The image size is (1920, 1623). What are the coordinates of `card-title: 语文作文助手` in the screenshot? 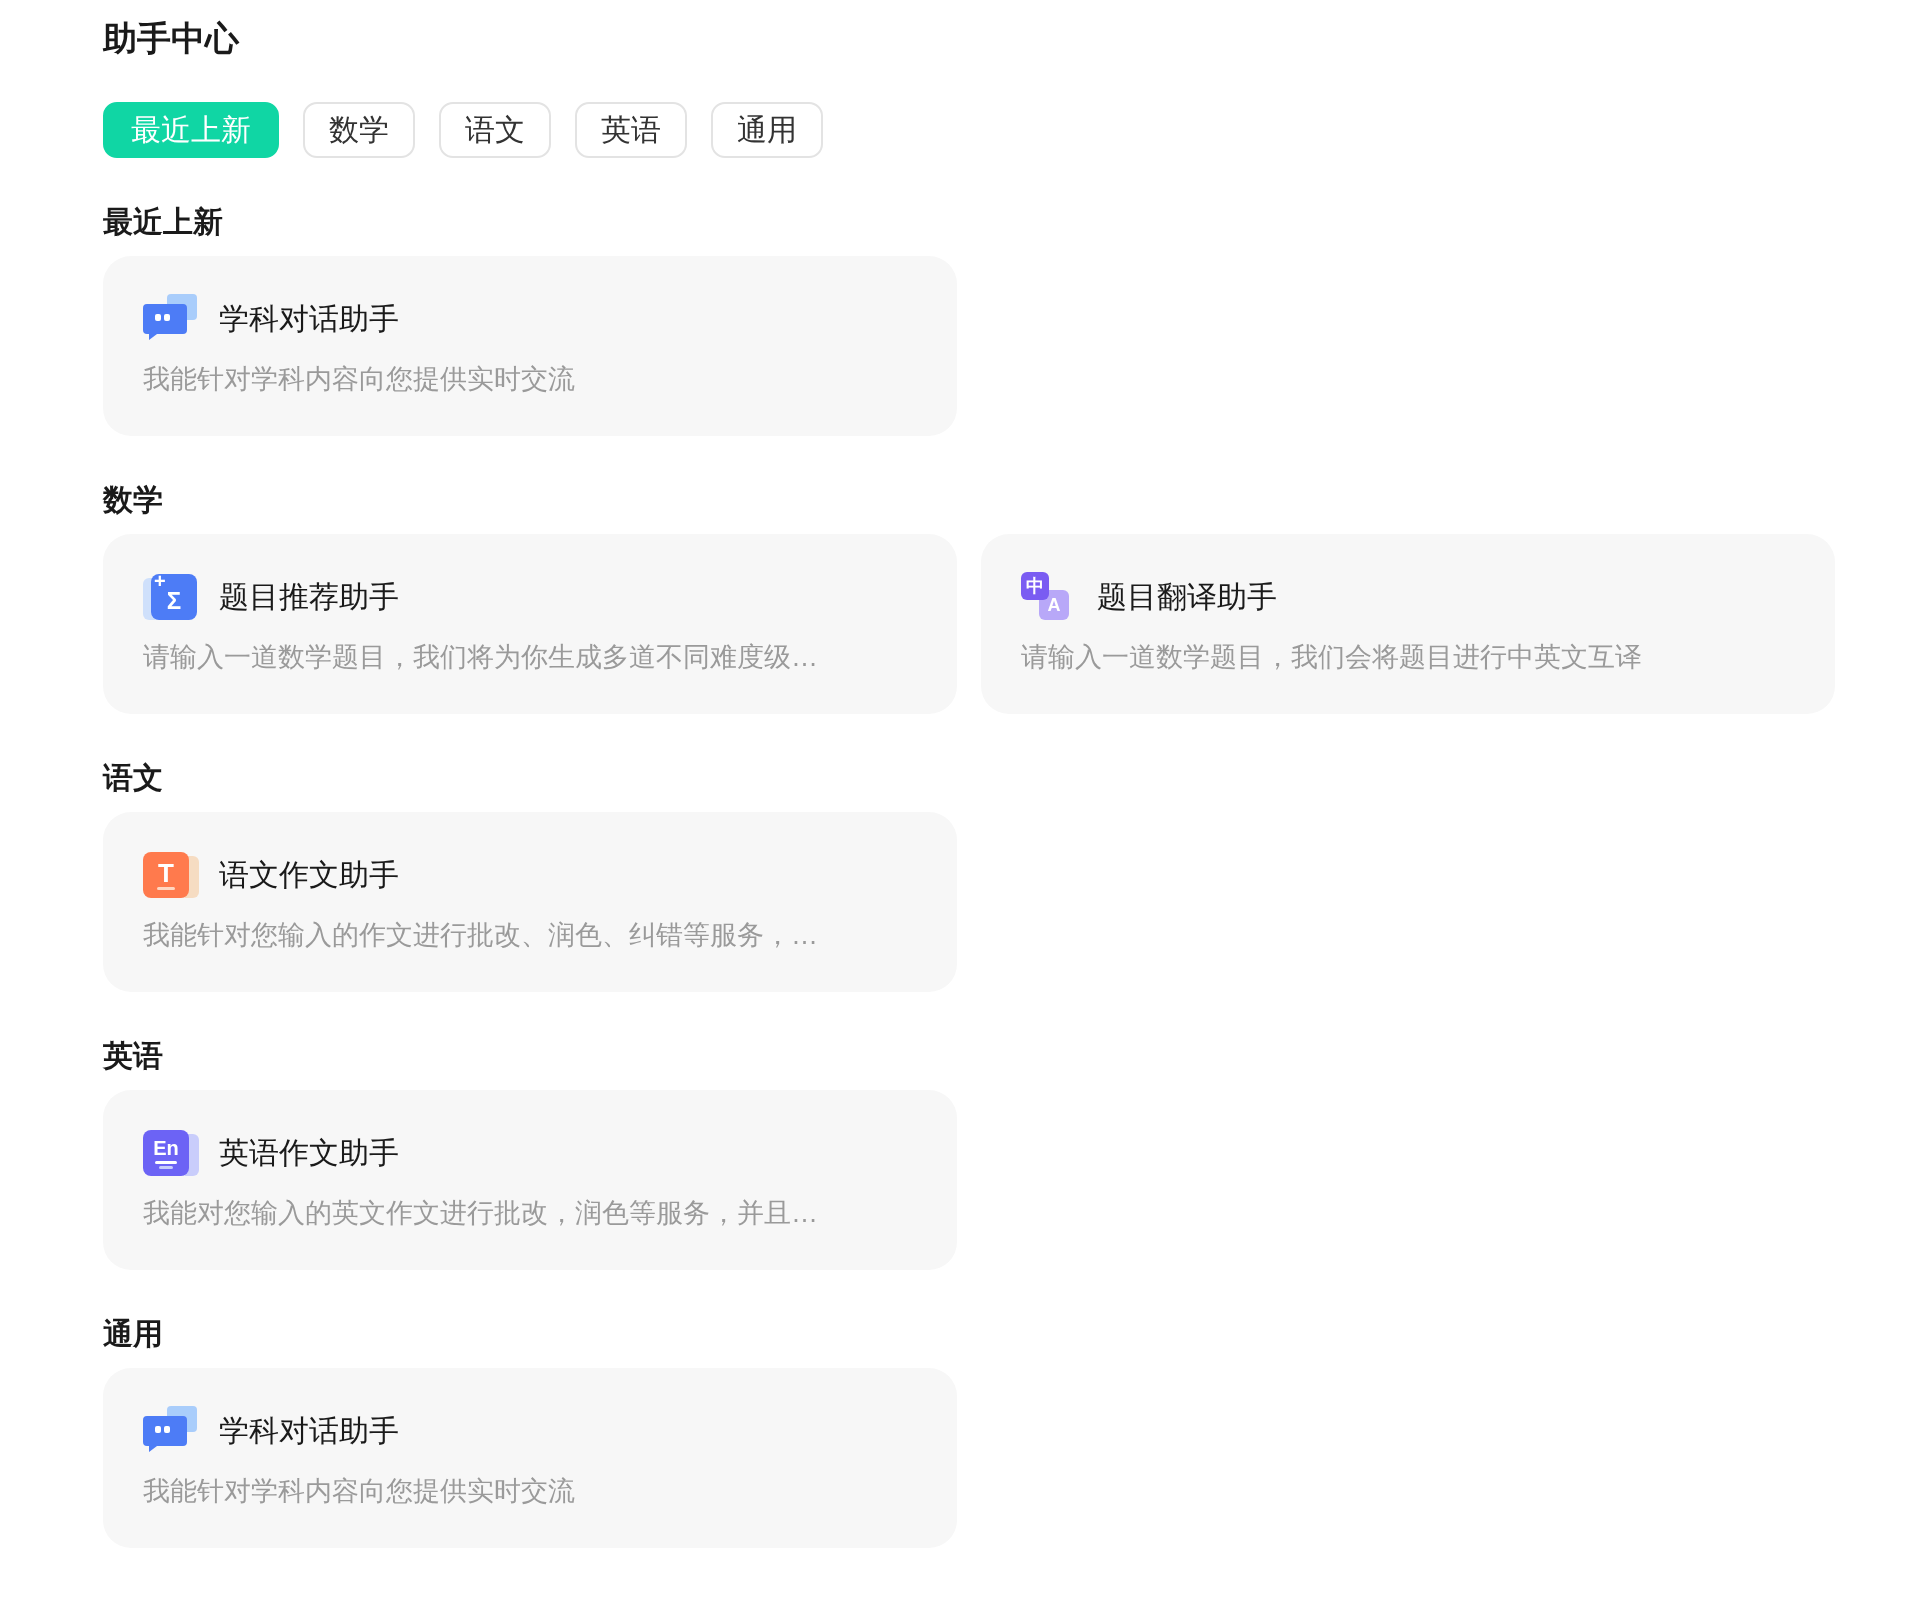 It's located at (309, 875).